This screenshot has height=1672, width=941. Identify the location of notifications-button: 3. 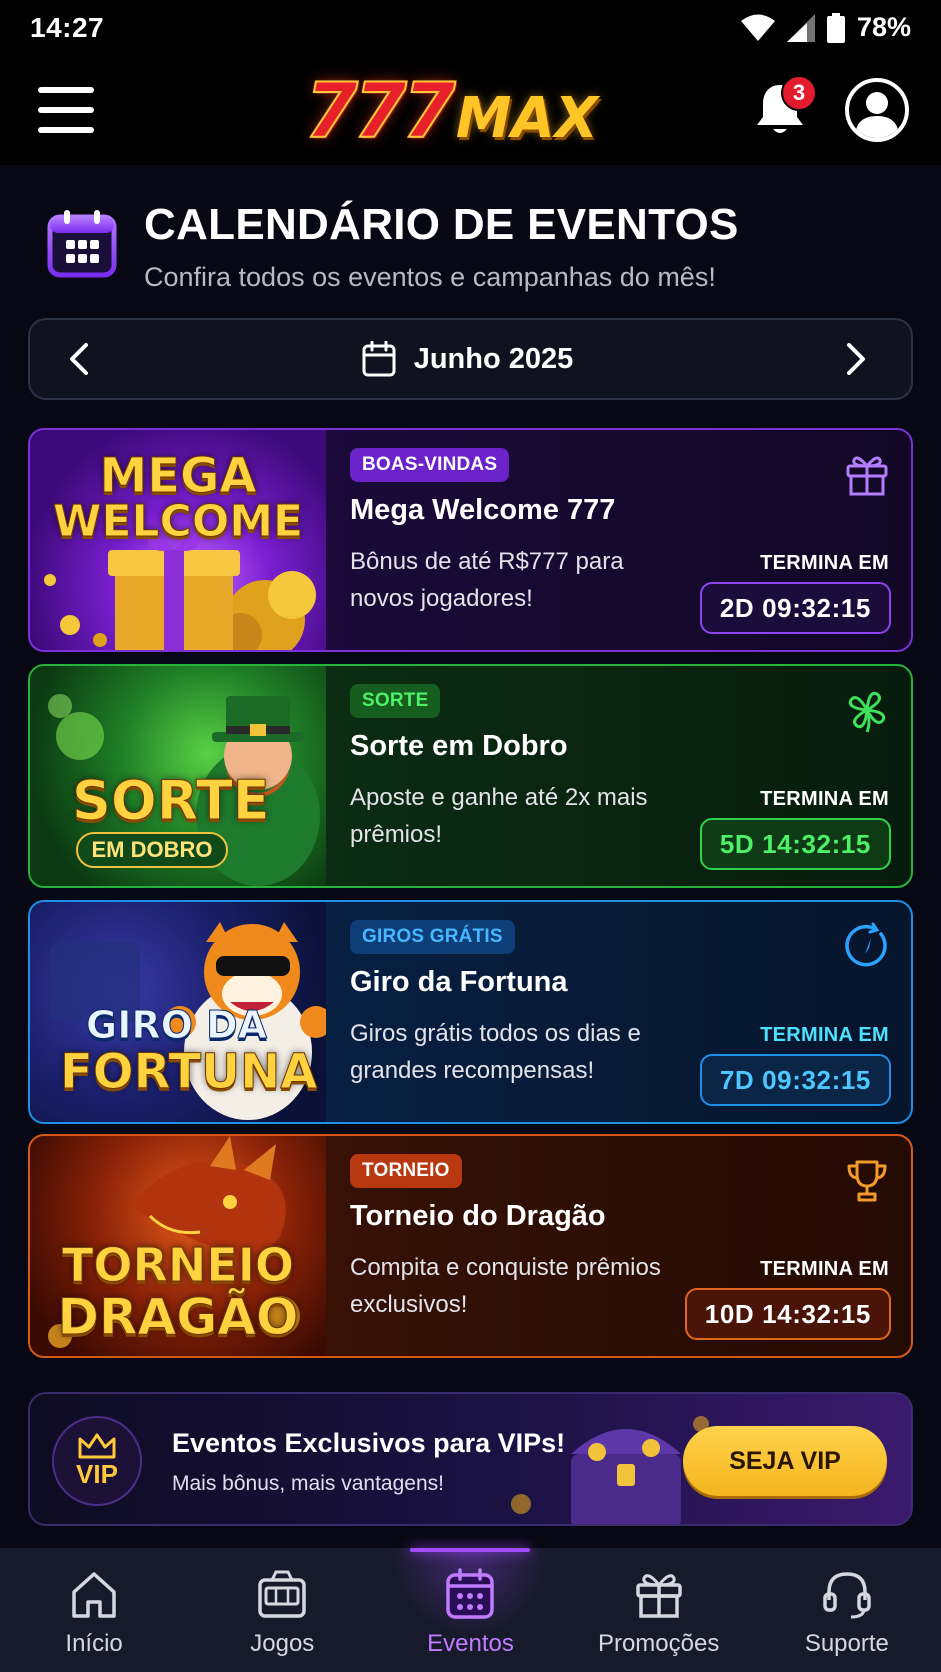
(783, 108).